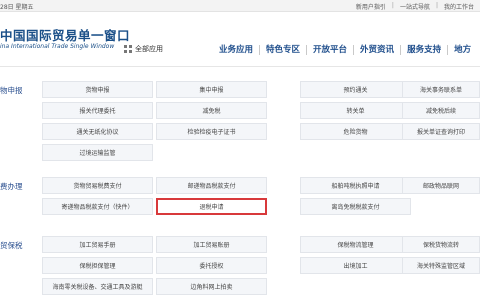 The height and width of the screenshot is (300, 480). What do you see at coordinates (65, 34) in the screenshot?
I see `site-title: 中国国际贸易单一窗口` at bounding box center [65, 34].